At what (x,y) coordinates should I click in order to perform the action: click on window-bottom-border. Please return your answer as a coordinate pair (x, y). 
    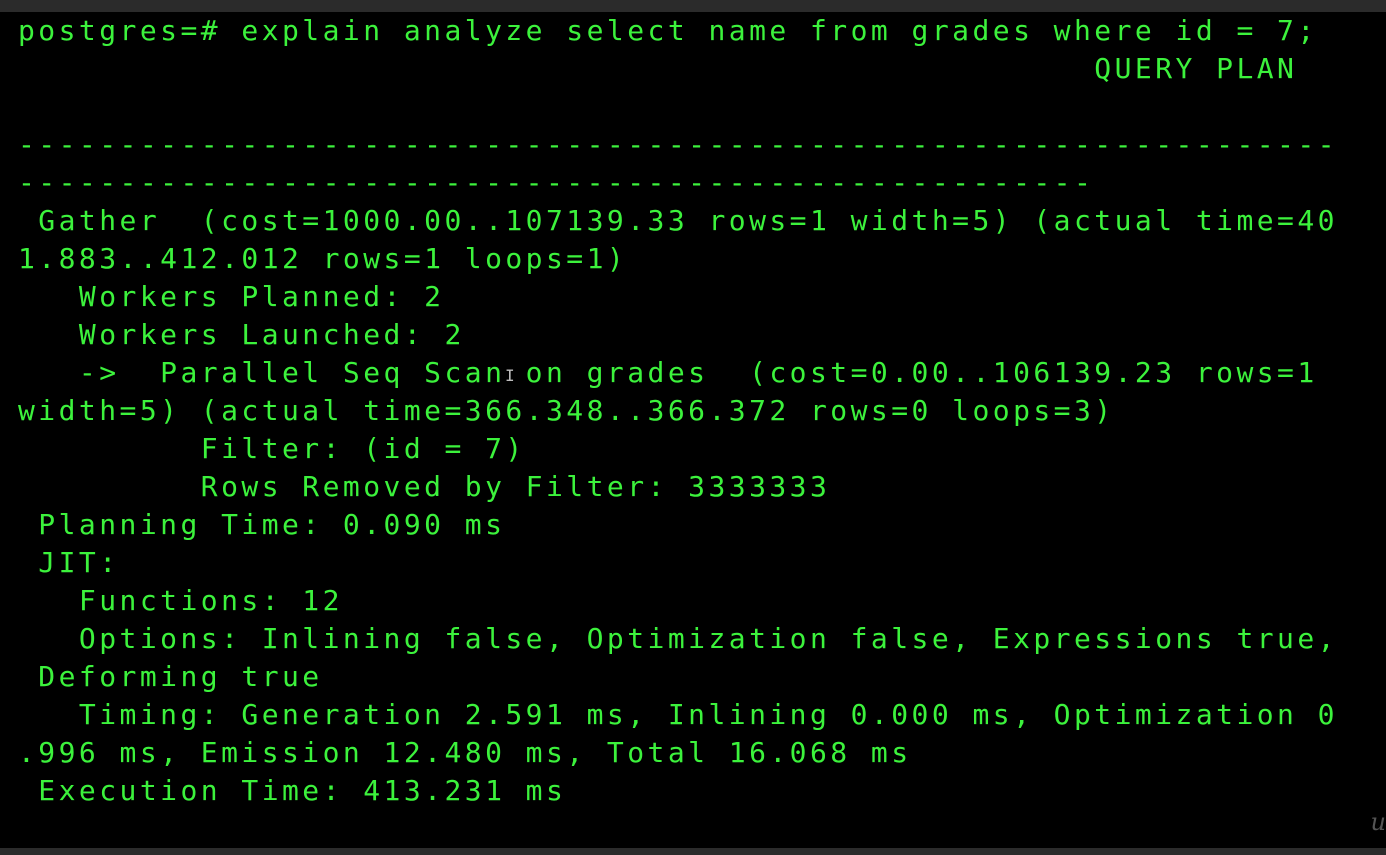
    Looking at the image, I should click on (693, 851).